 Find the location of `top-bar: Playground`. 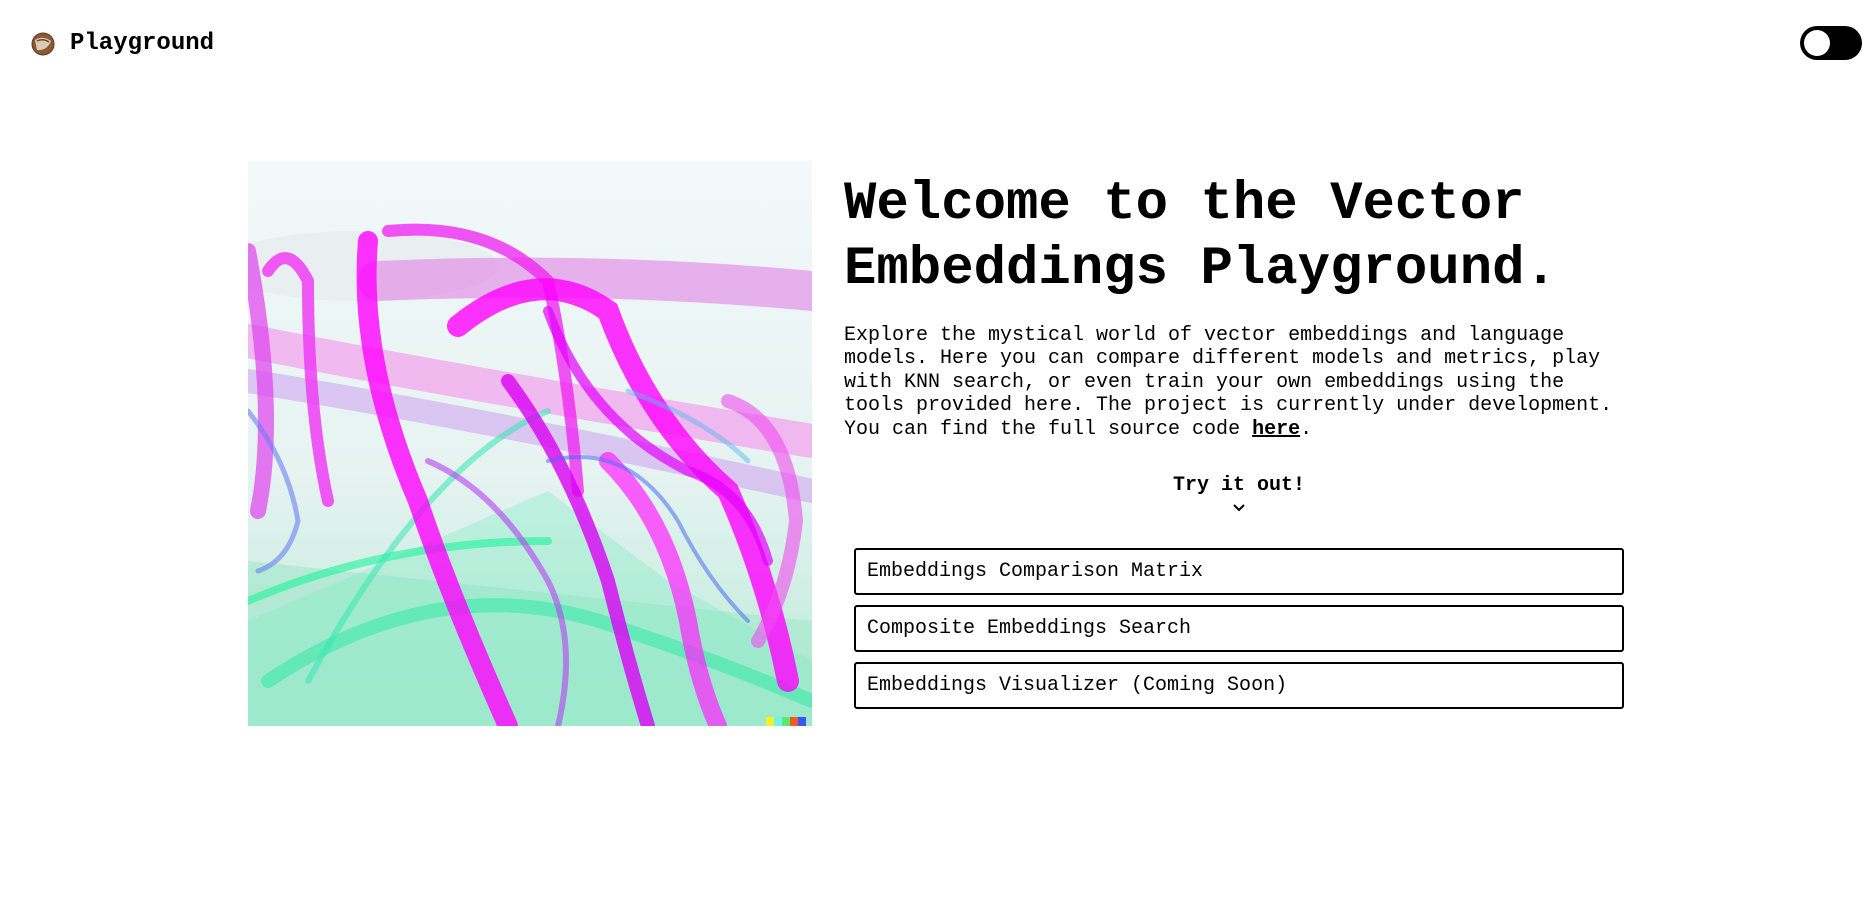

top-bar: Playground is located at coordinates (936, 45).